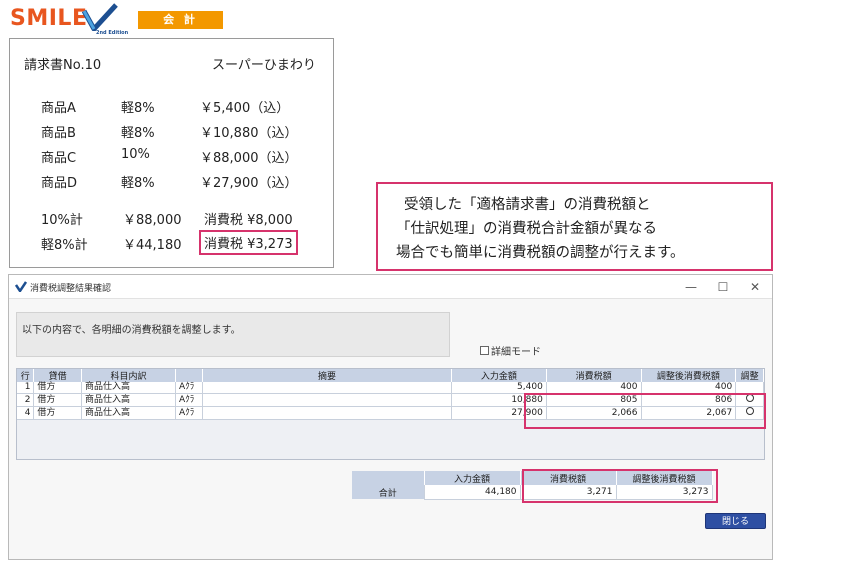 This screenshot has width=850, height=566. I want to click on logo-text: SMILE, so click(49, 18).